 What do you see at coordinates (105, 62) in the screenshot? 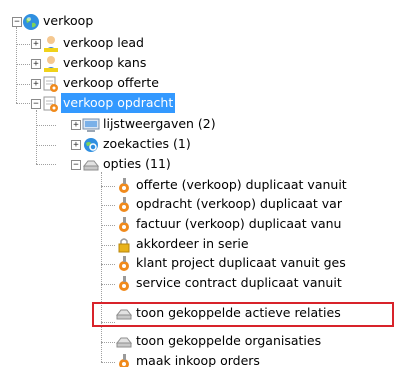
I see `tree-label: verkoop kans` at bounding box center [105, 62].